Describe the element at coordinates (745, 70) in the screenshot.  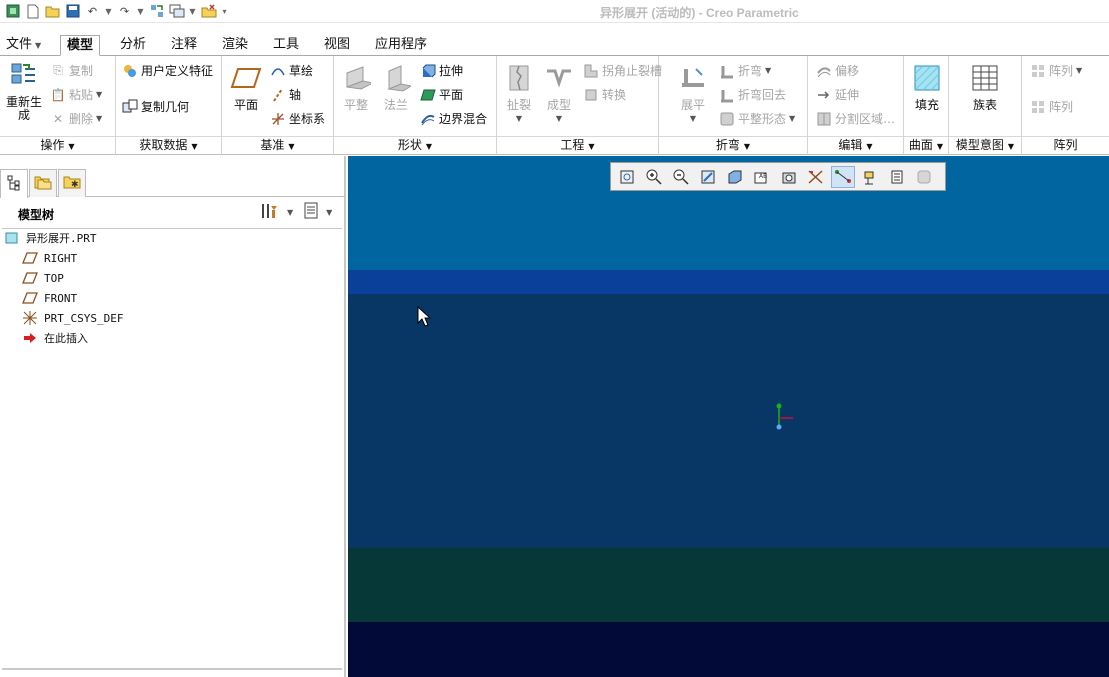
I see `bend-button: 折弯 ▼` at that location.